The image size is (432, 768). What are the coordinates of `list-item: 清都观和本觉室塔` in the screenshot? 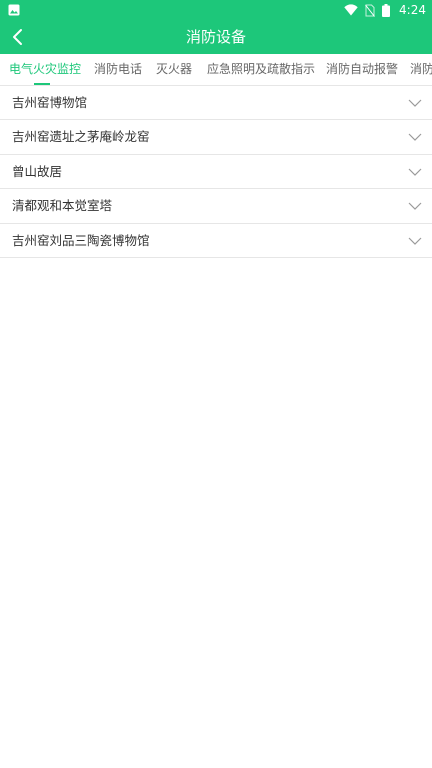 It's located at (216, 206).